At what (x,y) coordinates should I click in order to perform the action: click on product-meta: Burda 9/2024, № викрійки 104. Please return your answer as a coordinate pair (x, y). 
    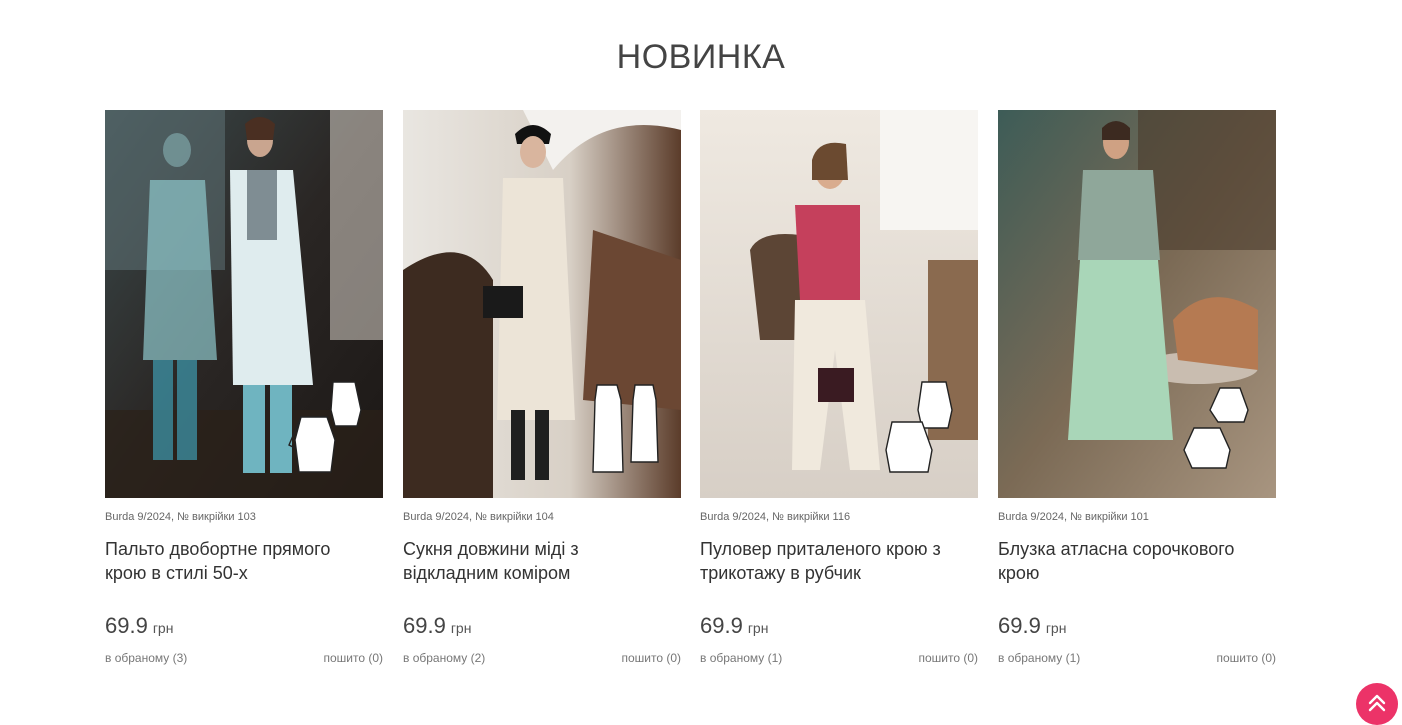
    Looking at the image, I should click on (478, 517).